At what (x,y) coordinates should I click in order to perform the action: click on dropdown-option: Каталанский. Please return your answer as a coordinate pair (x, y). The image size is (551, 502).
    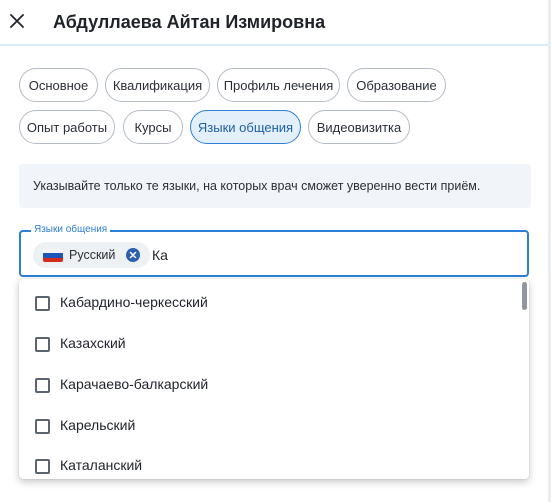
    Looking at the image, I should click on (269, 462).